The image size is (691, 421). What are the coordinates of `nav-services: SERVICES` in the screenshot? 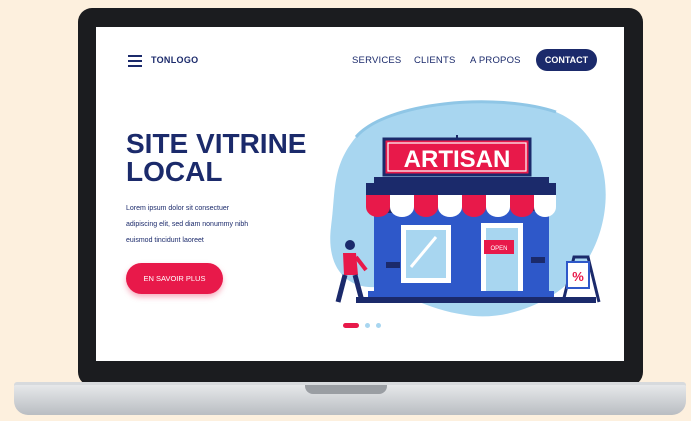 It's located at (376, 60).